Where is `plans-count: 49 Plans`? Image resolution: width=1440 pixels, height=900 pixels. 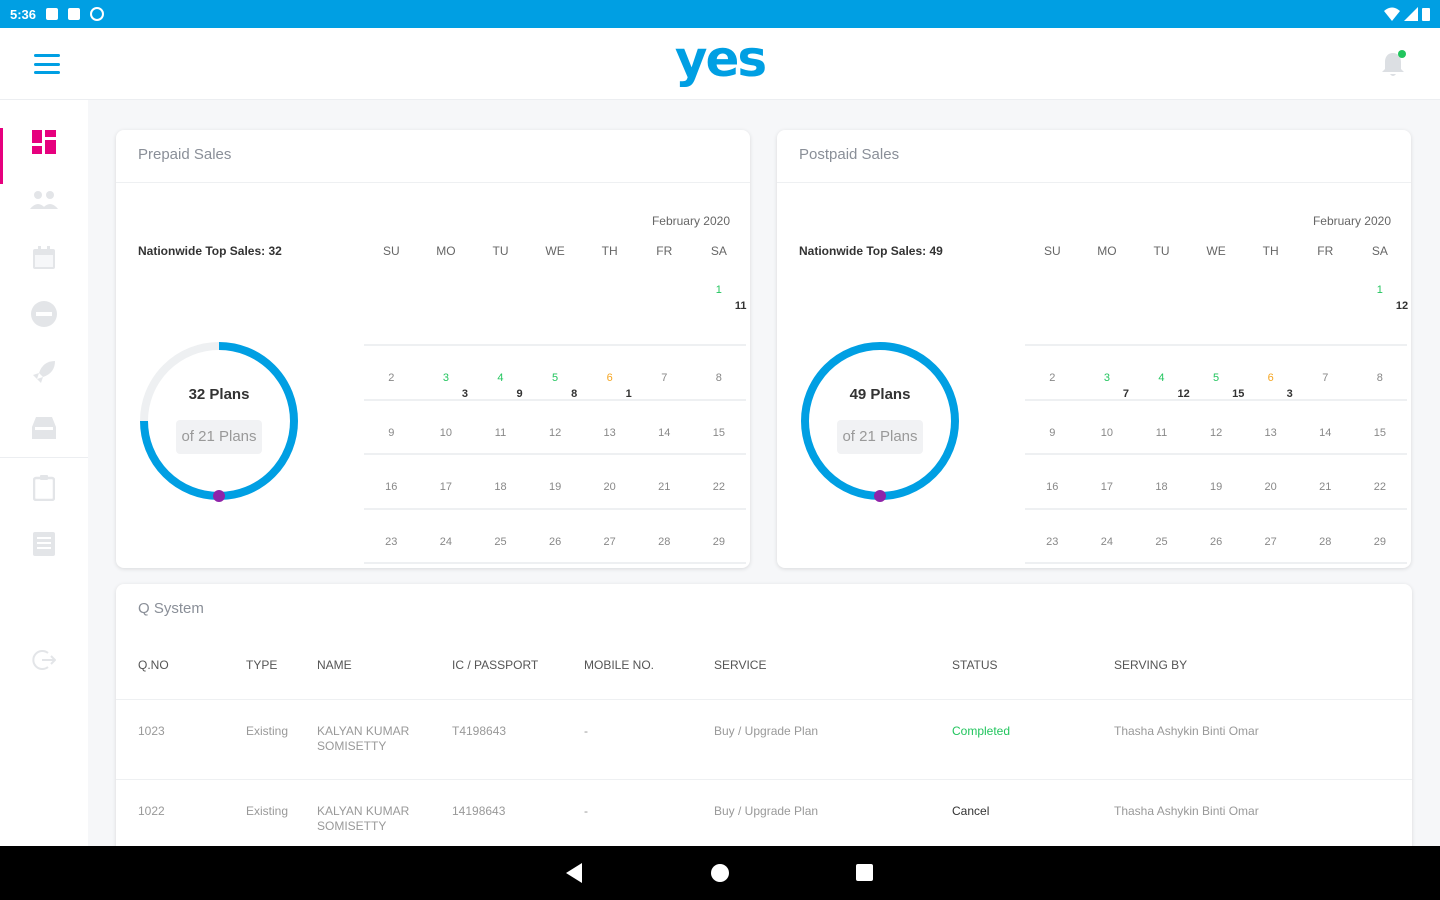
plans-count: 49 Plans is located at coordinates (880, 394).